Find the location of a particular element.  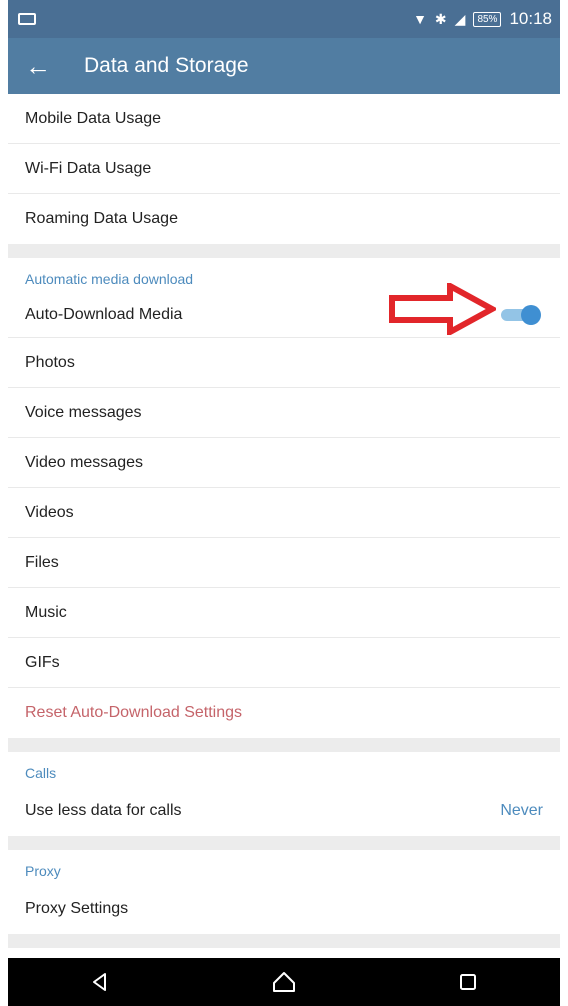

home-icon is located at coordinates (284, 982).